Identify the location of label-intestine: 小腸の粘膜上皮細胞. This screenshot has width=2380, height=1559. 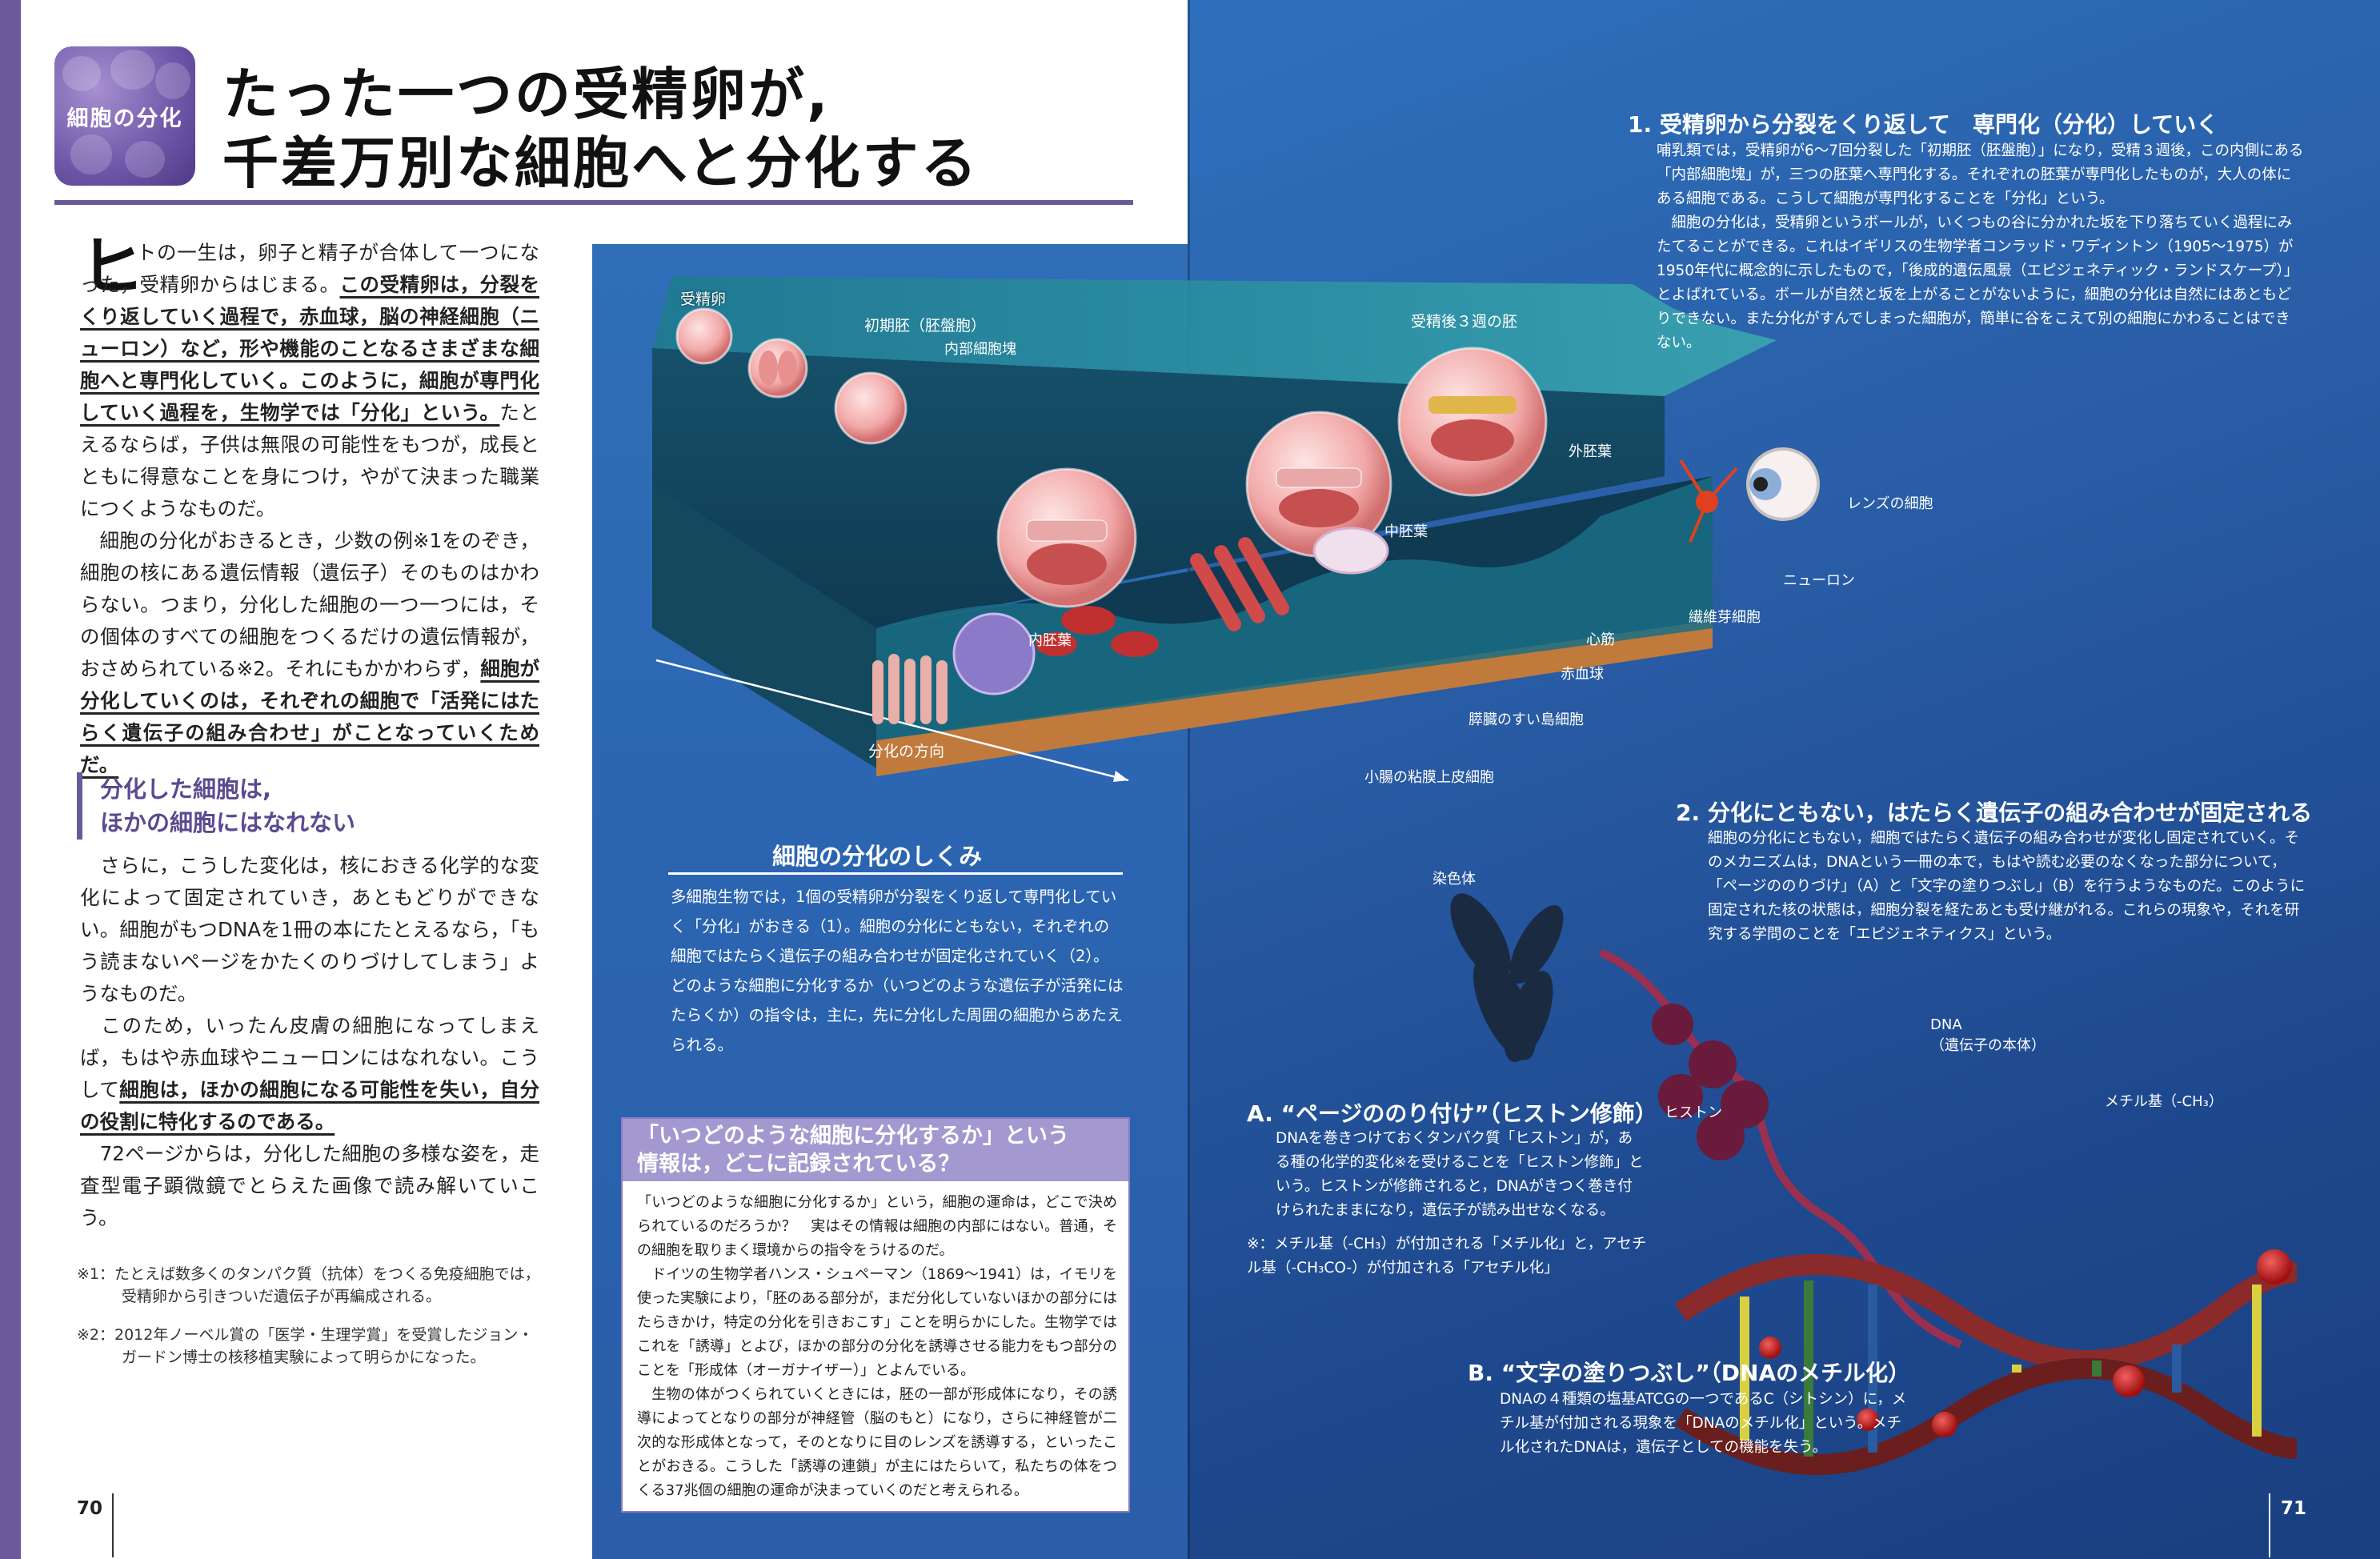
(1429, 777).